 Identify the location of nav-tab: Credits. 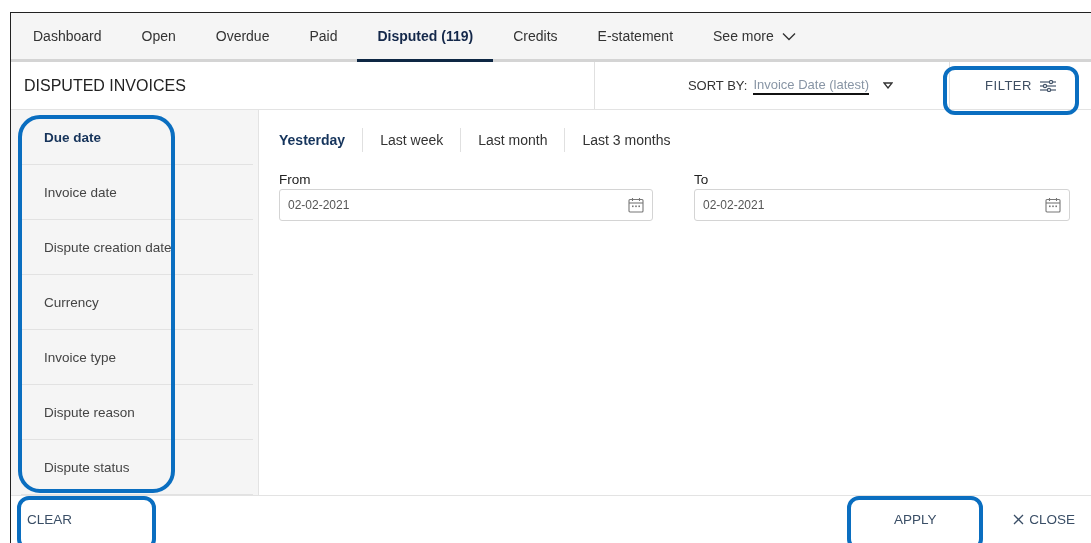
(535, 37).